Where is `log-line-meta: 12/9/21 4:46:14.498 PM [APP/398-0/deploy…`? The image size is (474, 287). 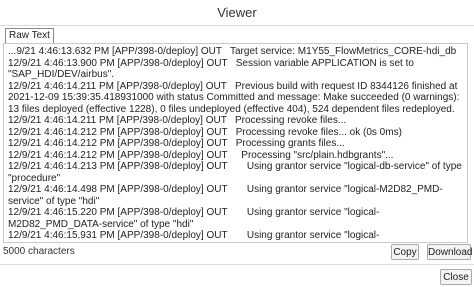
log-line-meta: 12/9/21 4:46:14.498 PM [APP/398-0/deploy… is located at coordinates (122, 189).